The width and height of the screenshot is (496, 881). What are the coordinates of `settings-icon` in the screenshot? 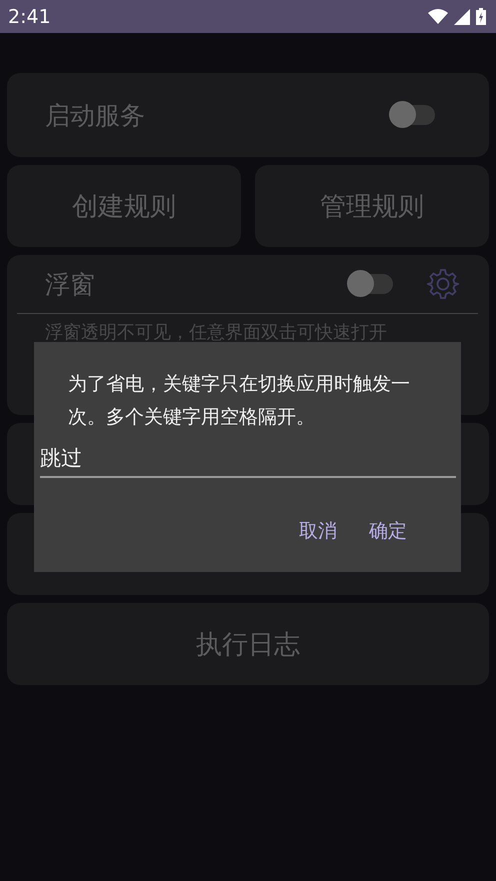 It's located at (443, 284).